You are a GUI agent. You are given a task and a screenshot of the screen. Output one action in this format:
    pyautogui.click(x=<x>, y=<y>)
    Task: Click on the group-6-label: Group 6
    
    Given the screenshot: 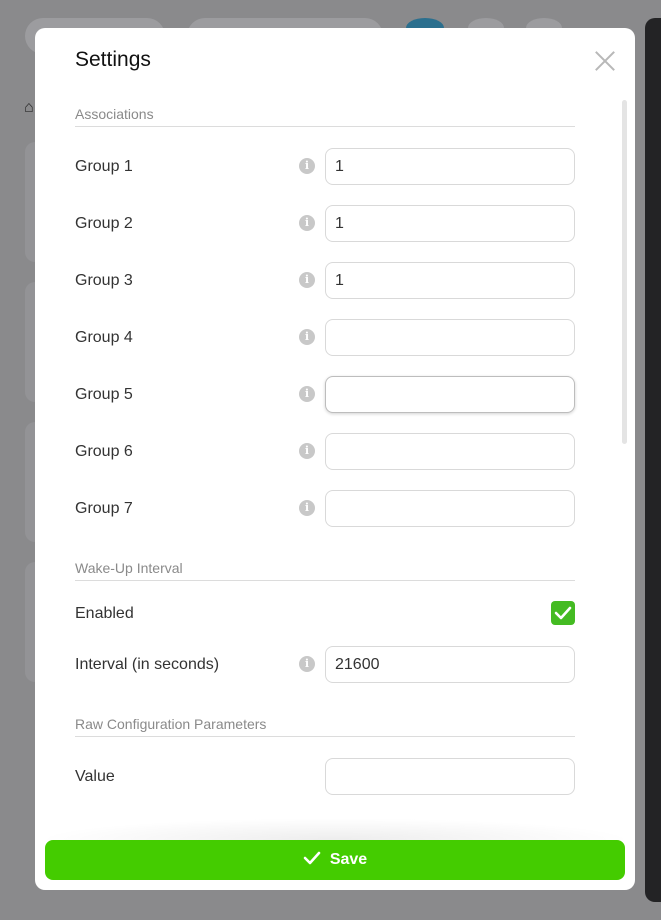 What is the action you would take?
    pyautogui.click(x=104, y=451)
    